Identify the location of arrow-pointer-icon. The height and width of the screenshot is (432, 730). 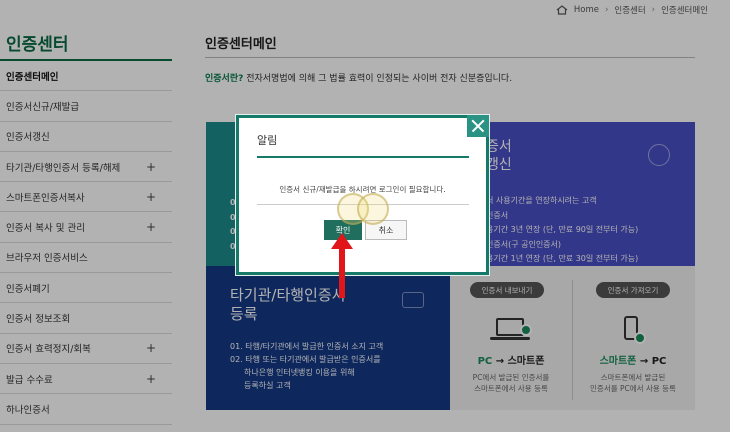
(342, 272).